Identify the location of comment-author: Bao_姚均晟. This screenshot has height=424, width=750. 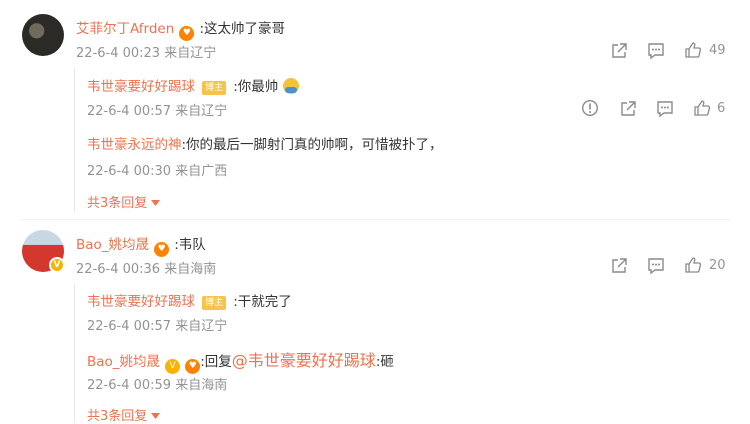
(112, 245).